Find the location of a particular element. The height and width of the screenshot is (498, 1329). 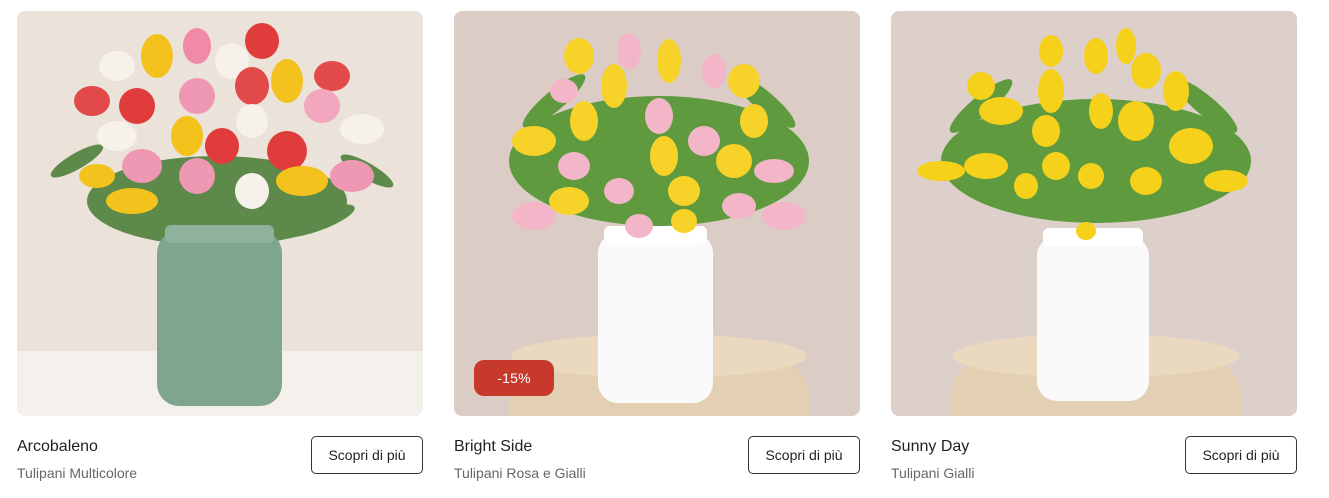

product-subtitle: Tulipani Rosa e Gialli is located at coordinates (520, 473).